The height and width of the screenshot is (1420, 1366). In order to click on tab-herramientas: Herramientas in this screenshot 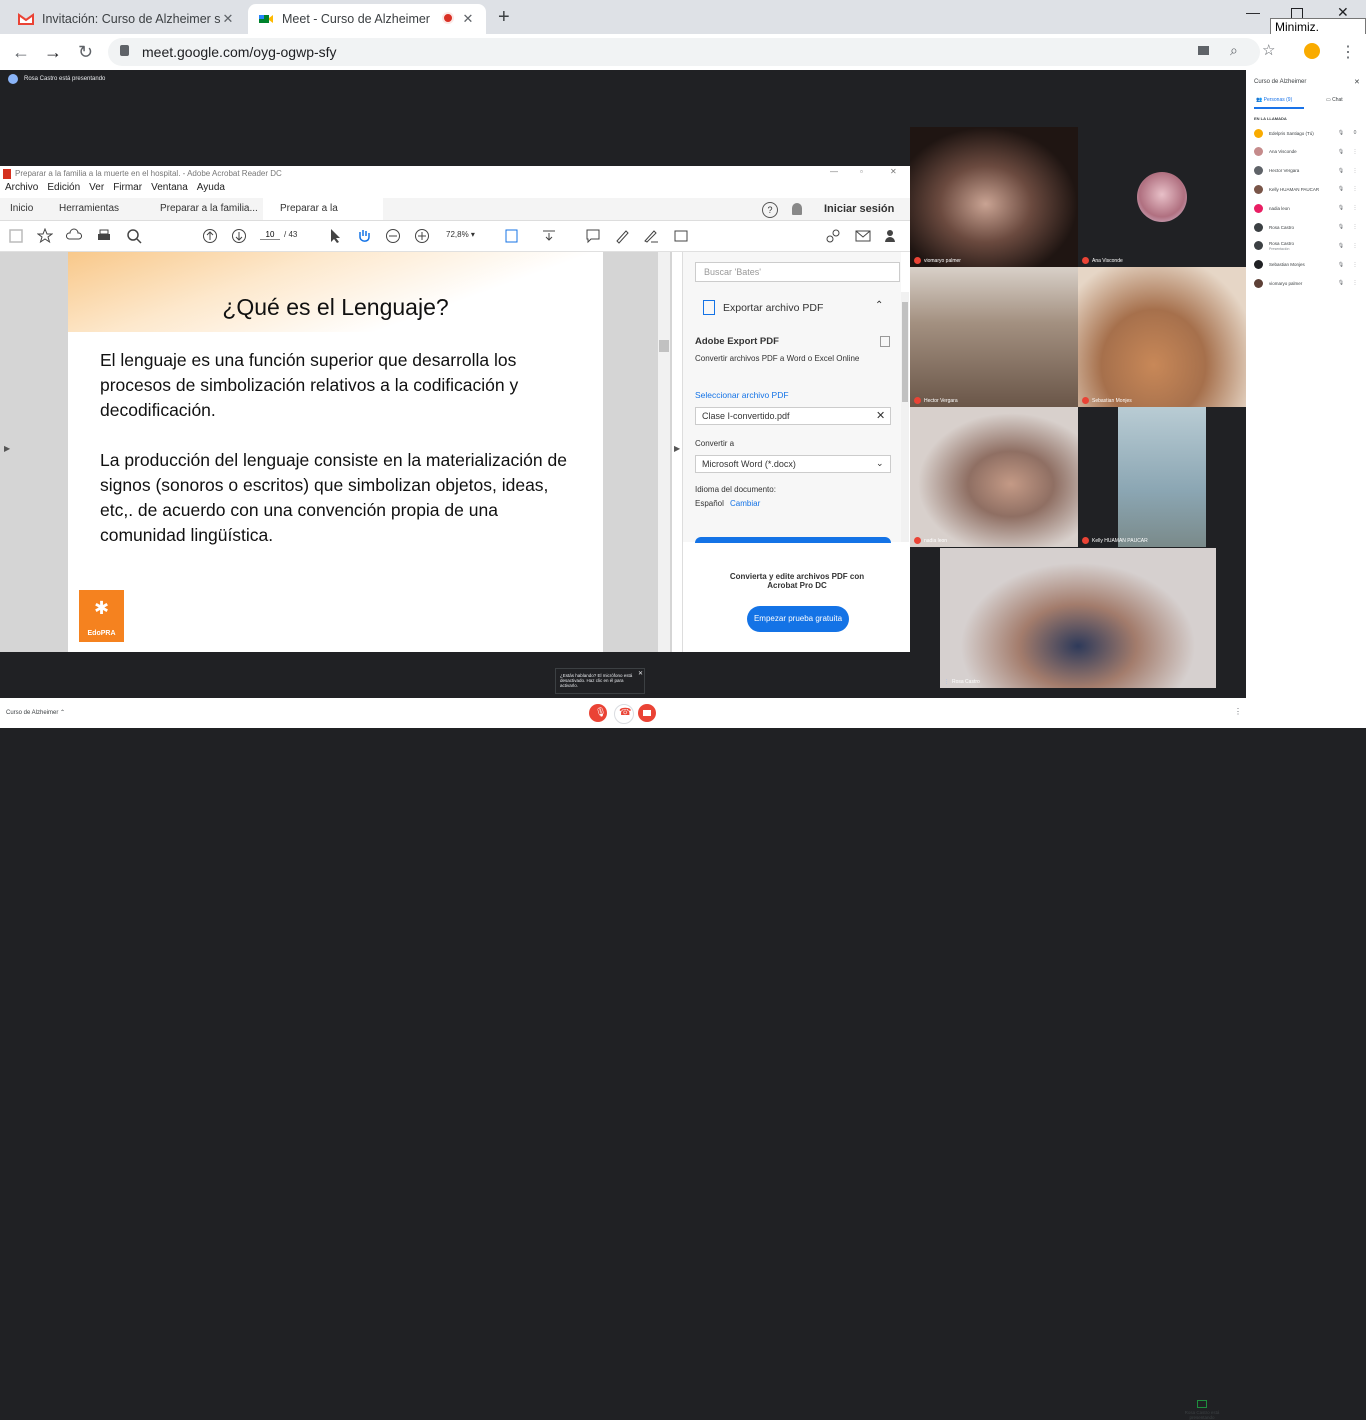, I will do `click(89, 209)`.